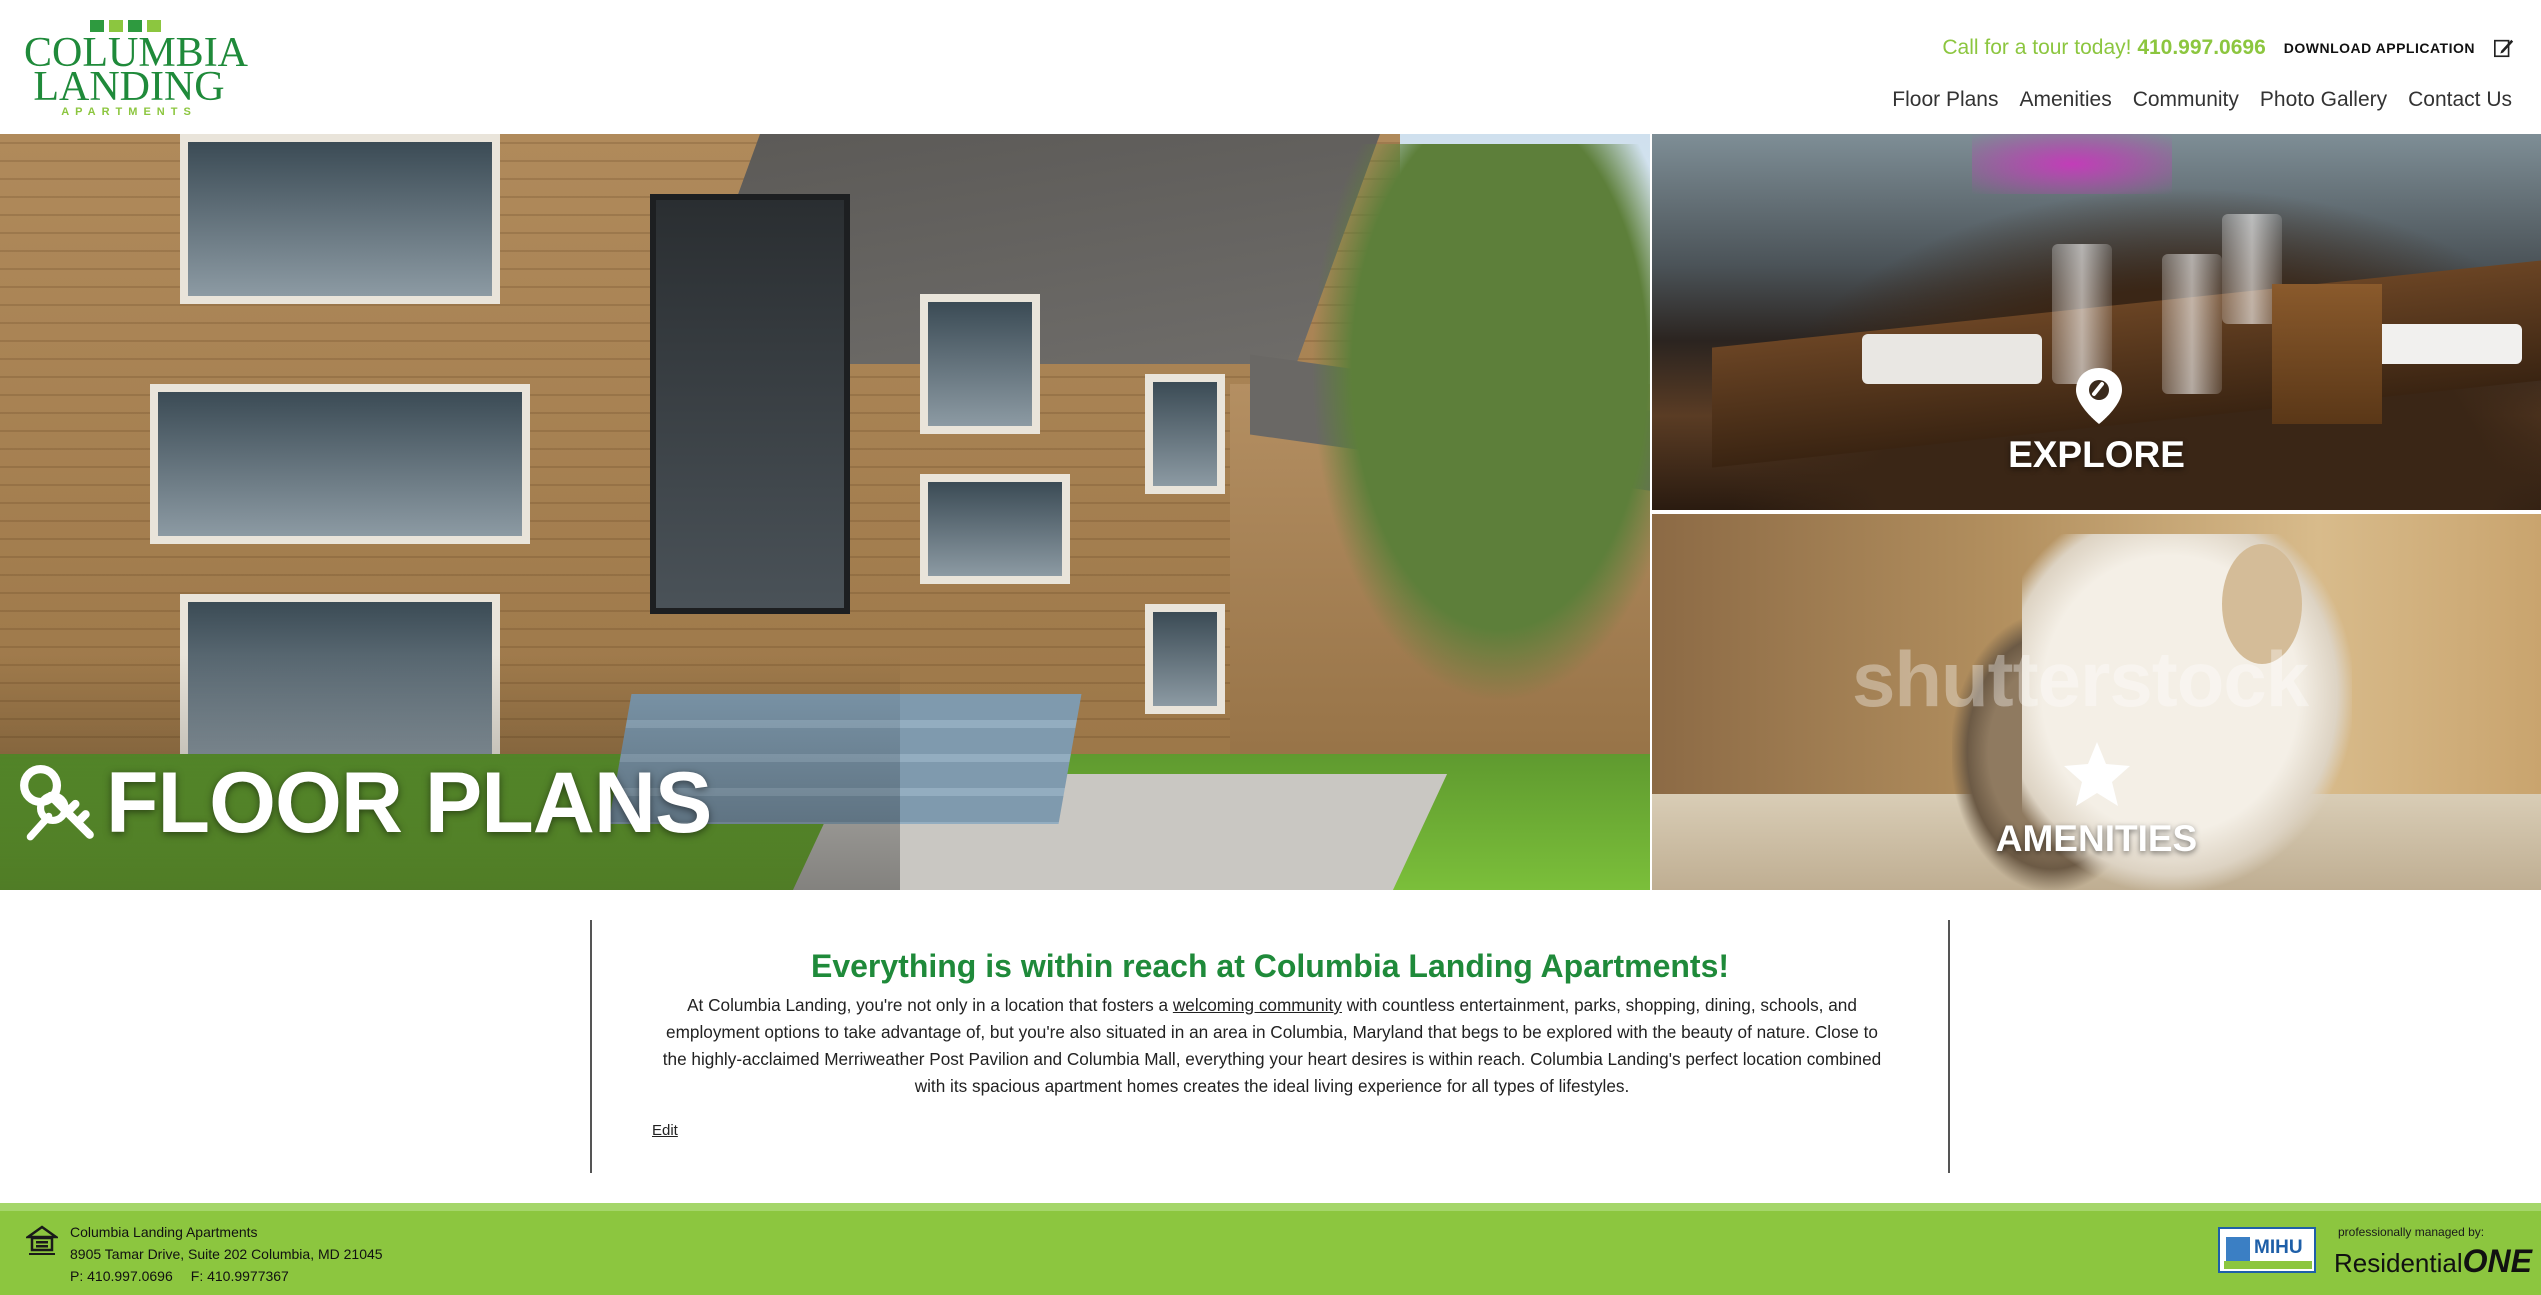 The image size is (2541, 1295). I want to click on residential-one-logo: ResidentialONE, so click(2433, 1261).